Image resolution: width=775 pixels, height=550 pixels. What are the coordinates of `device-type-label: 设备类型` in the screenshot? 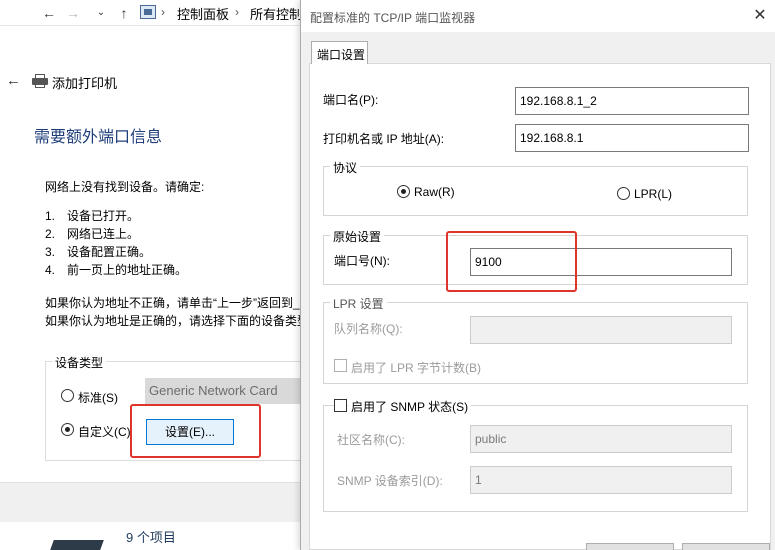 It's located at (79, 362).